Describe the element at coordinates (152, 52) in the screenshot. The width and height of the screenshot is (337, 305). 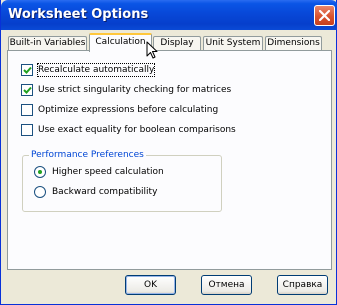
I see `mouse-pointer-icon` at that location.